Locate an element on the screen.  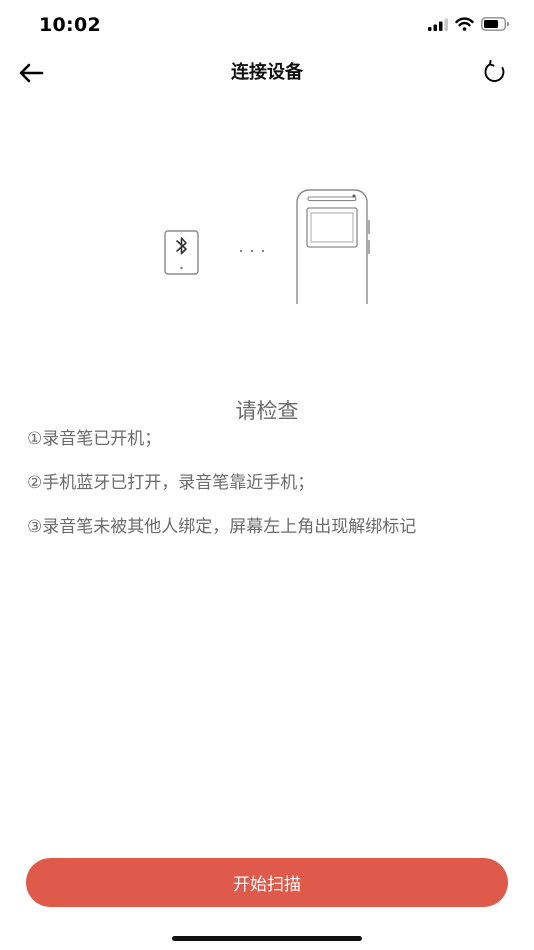
refresh-icon is located at coordinates (494, 70).